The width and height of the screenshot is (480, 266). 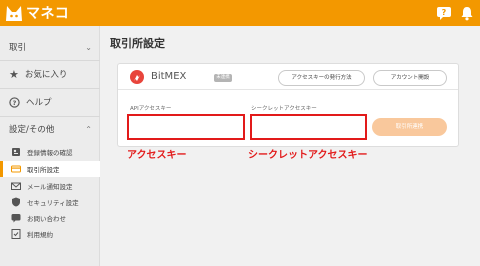 I want to click on page-title: 取引所設定, so click(x=137, y=43).